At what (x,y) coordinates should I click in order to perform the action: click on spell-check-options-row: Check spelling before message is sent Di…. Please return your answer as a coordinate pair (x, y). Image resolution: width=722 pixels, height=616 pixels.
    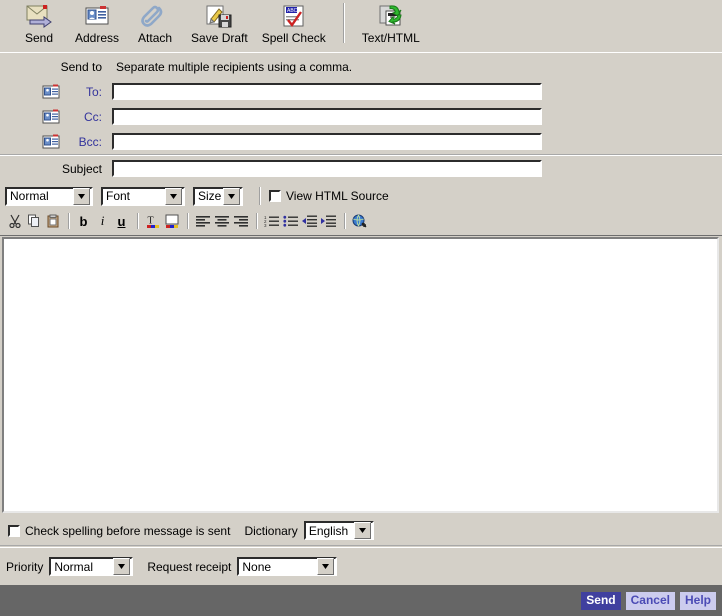
    Looking at the image, I should click on (361, 531).